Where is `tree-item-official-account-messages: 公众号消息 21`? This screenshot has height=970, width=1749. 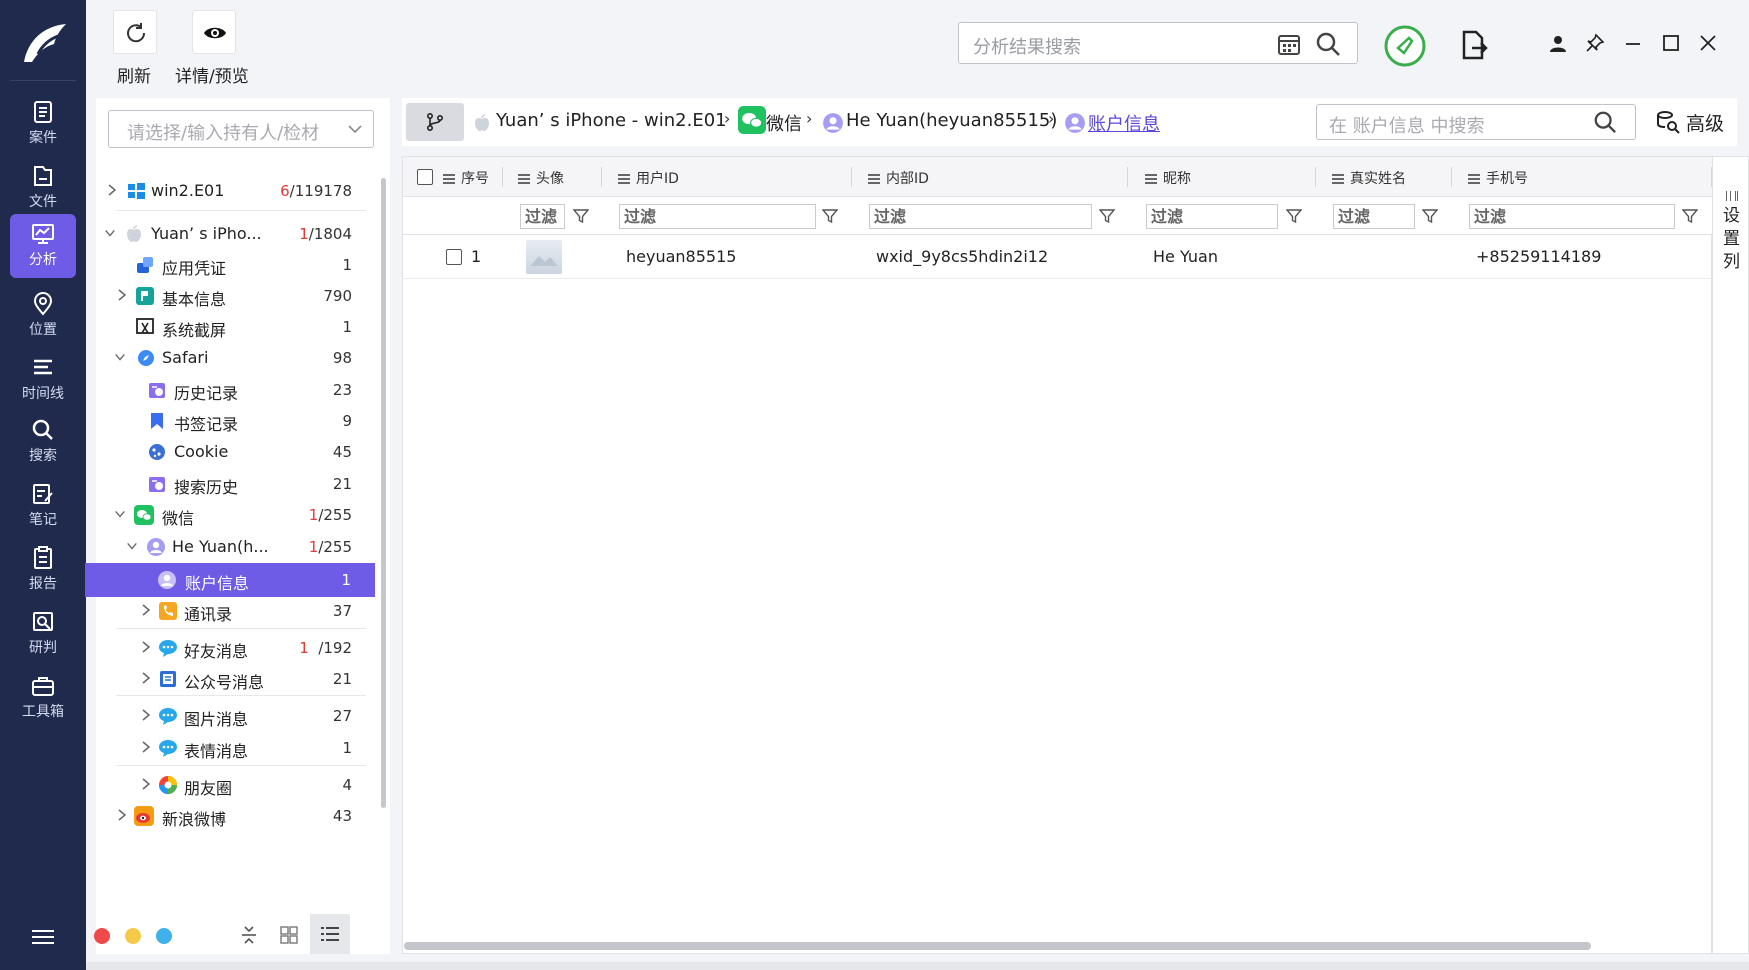 tree-item-official-account-messages: 公众号消息 21 is located at coordinates (236, 679).